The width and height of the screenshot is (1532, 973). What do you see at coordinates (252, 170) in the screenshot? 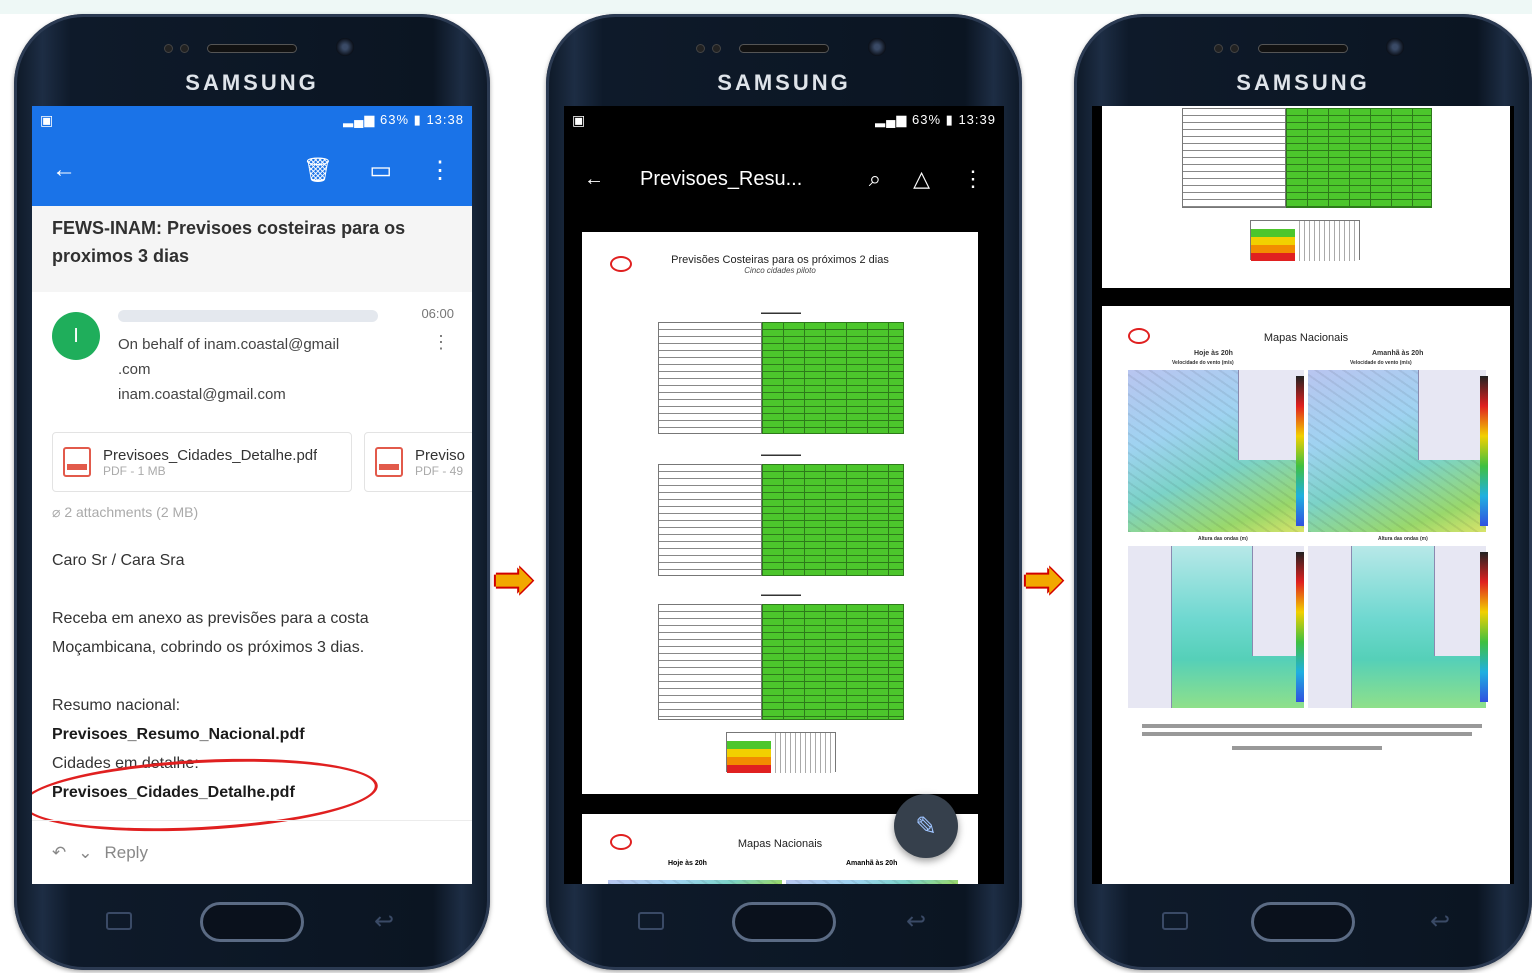
I see `email-toolbar: ← 🗑 ▭ ⋮` at bounding box center [252, 170].